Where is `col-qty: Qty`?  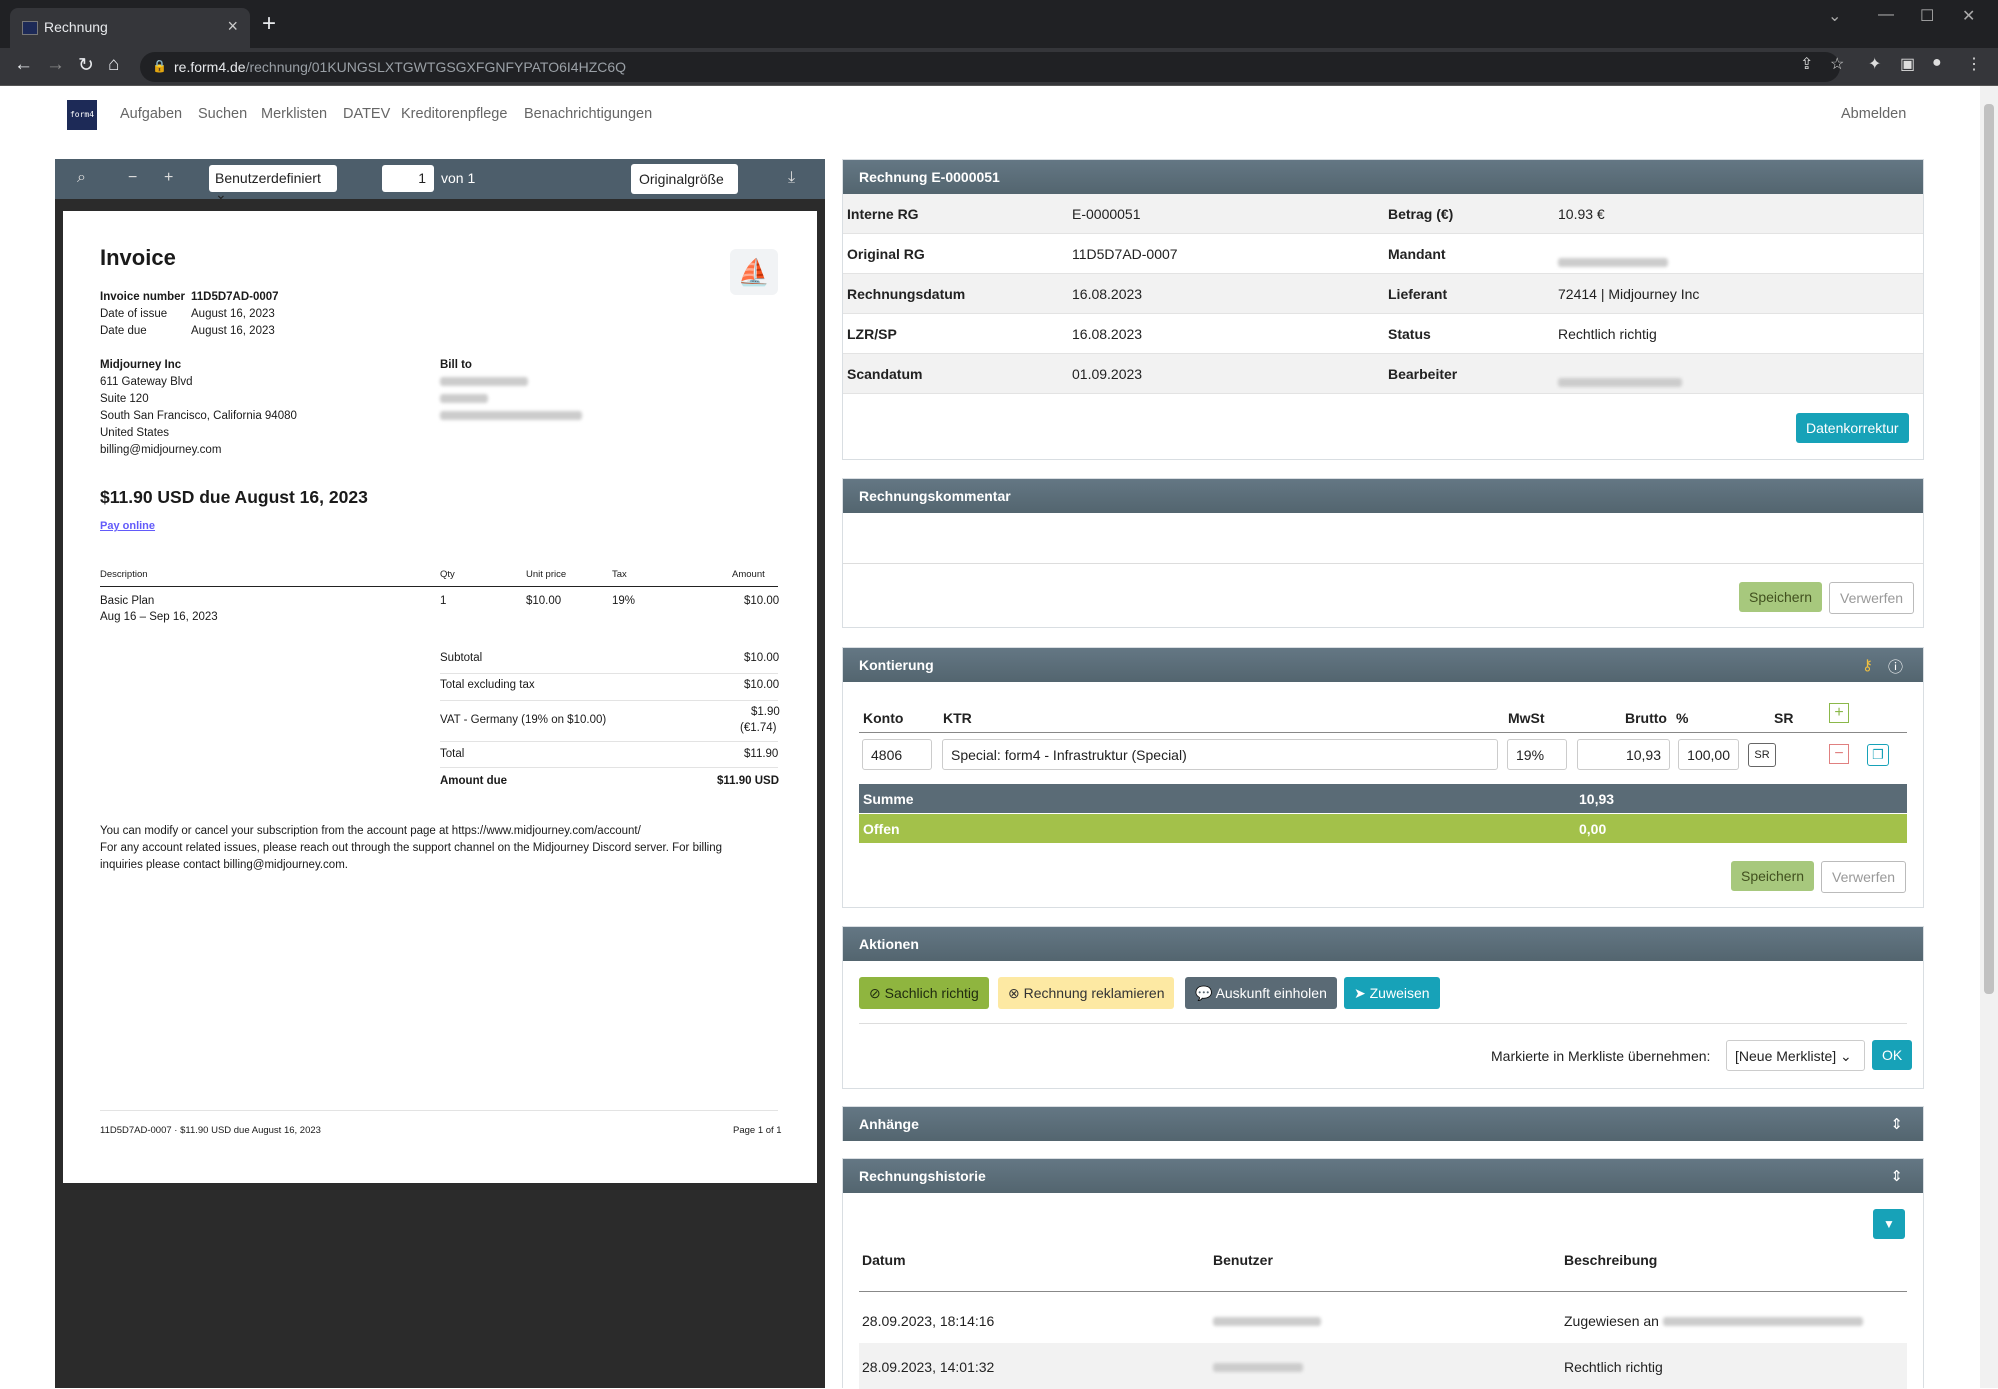
col-qty: Qty is located at coordinates (447, 574).